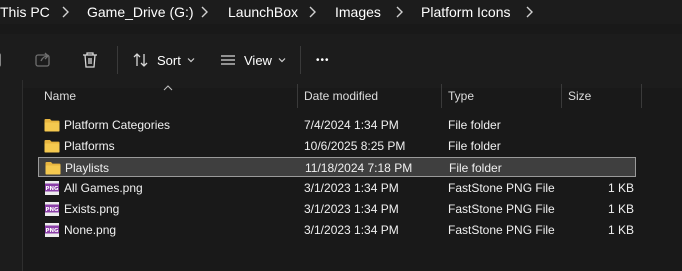 The width and height of the screenshot is (682, 271). I want to click on file-name: Platforms, so click(89, 146).